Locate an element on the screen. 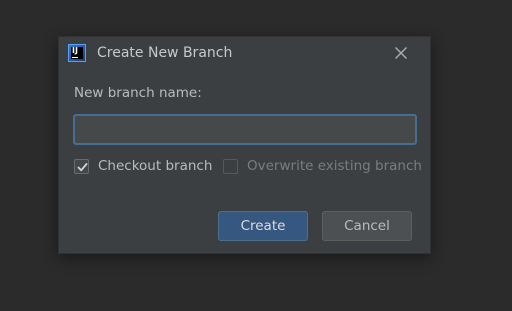  intellij-idea-icon: IJ is located at coordinates (77, 53).